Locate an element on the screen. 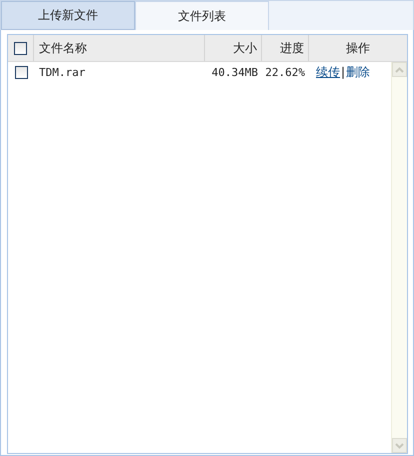 The image size is (414, 456). scroll-down-icon is located at coordinates (399, 445).